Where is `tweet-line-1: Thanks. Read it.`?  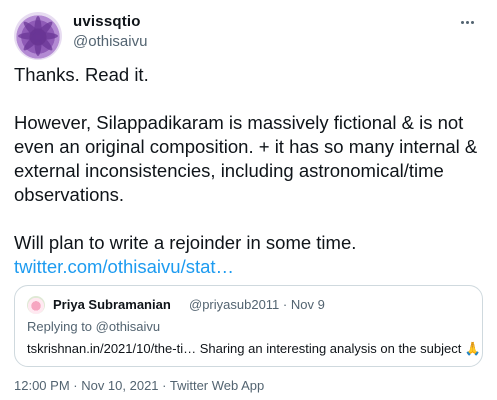 tweet-line-1: Thanks. Read it. is located at coordinates (81, 74).